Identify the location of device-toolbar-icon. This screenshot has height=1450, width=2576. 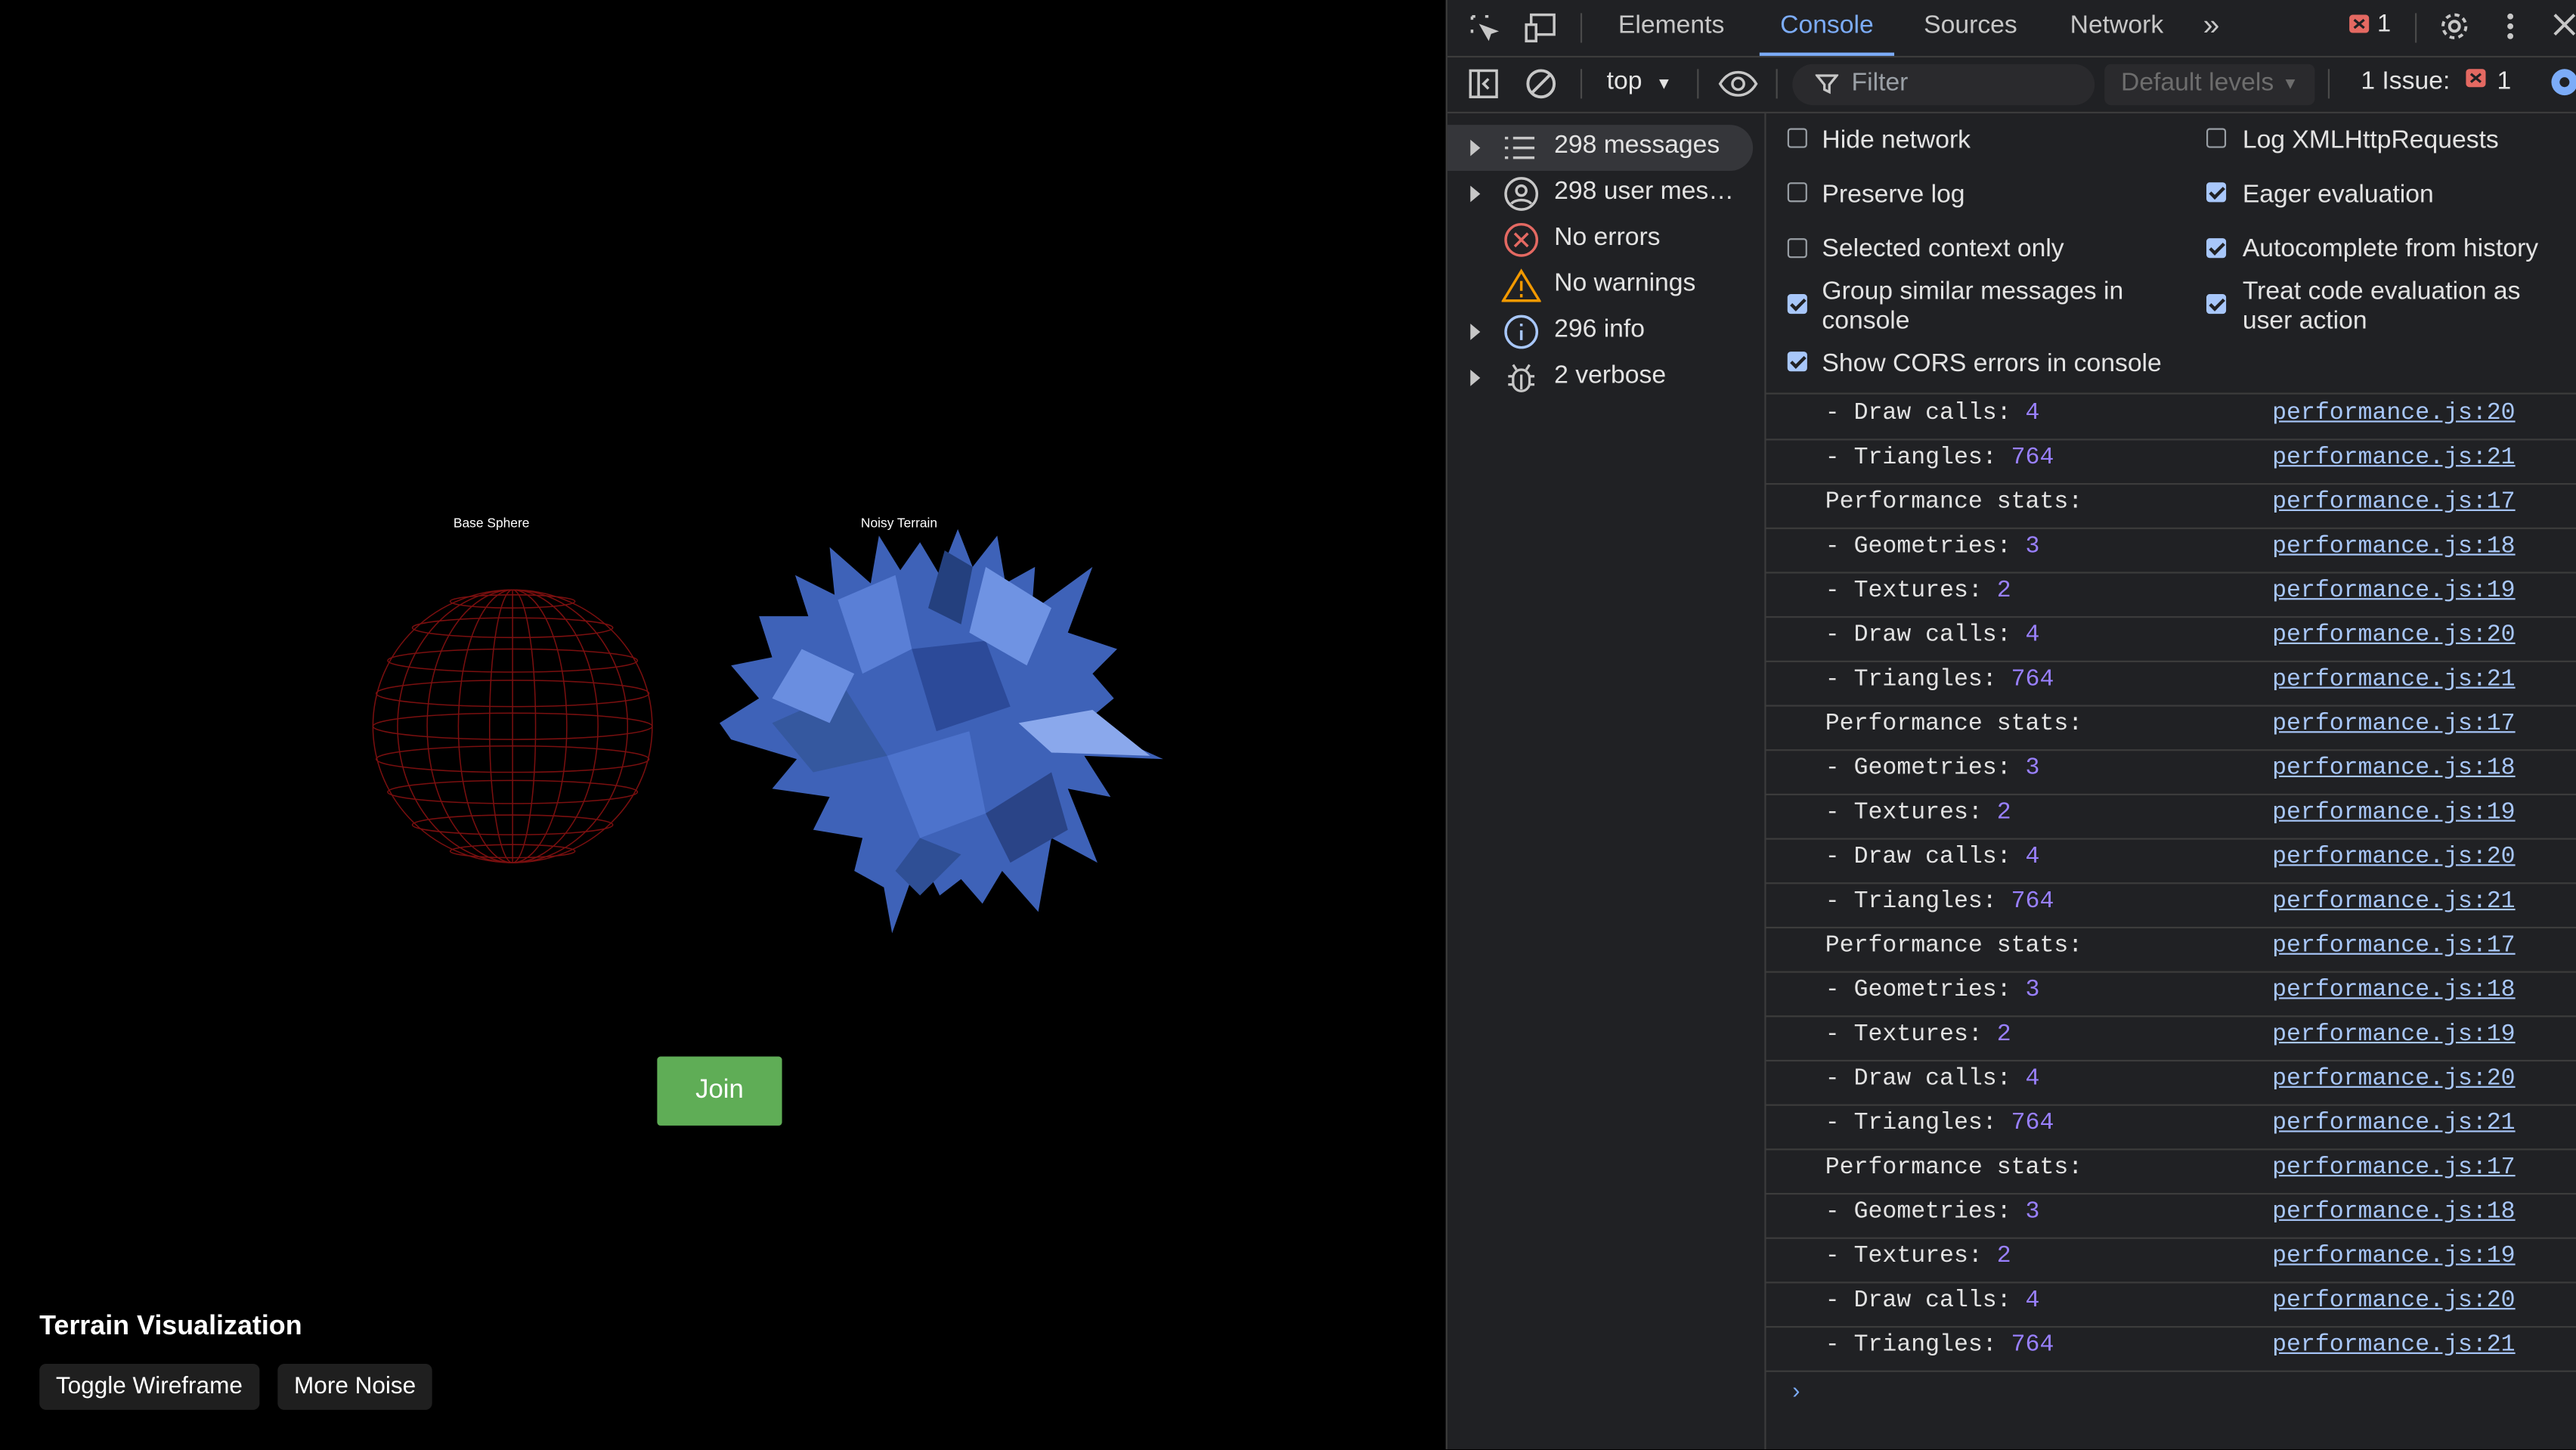
(1543, 31).